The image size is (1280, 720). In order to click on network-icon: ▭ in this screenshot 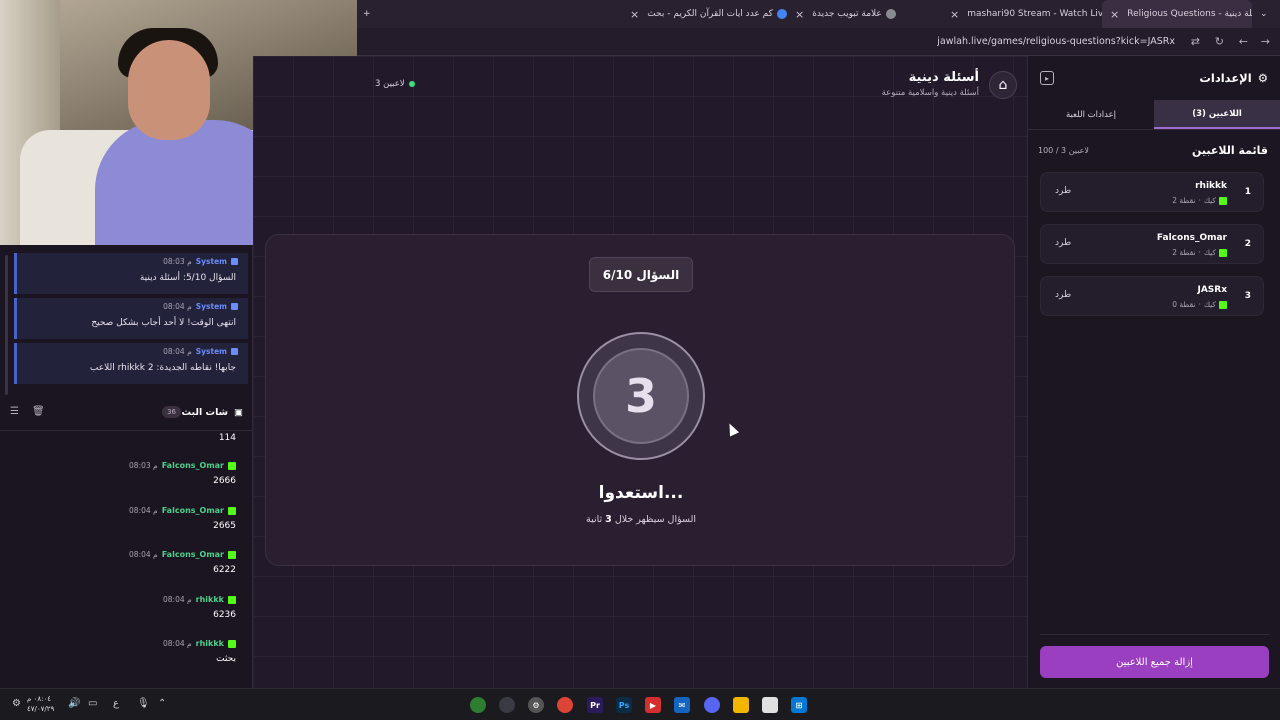, I will do `click(92, 703)`.